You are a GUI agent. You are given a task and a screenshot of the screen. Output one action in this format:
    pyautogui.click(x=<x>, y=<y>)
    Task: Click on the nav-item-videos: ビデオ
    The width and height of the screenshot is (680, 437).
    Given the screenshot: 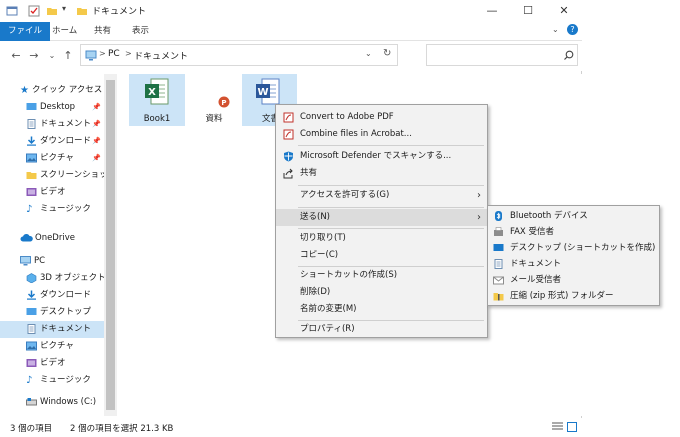 What is the action you would take?
    pyautogui.click(x=52, y=192)
    